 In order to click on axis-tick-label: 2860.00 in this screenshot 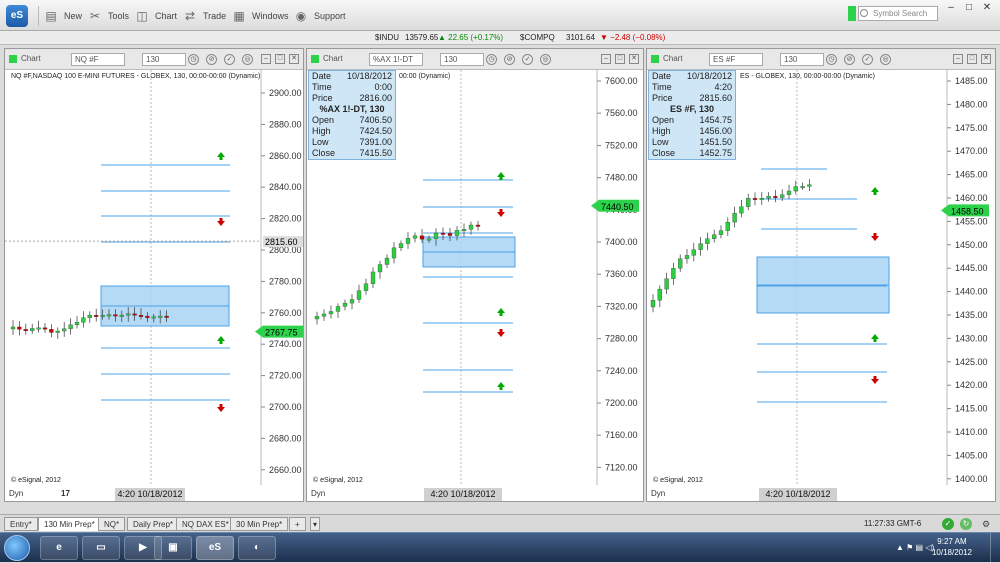, I will do `click(285, 156)`.